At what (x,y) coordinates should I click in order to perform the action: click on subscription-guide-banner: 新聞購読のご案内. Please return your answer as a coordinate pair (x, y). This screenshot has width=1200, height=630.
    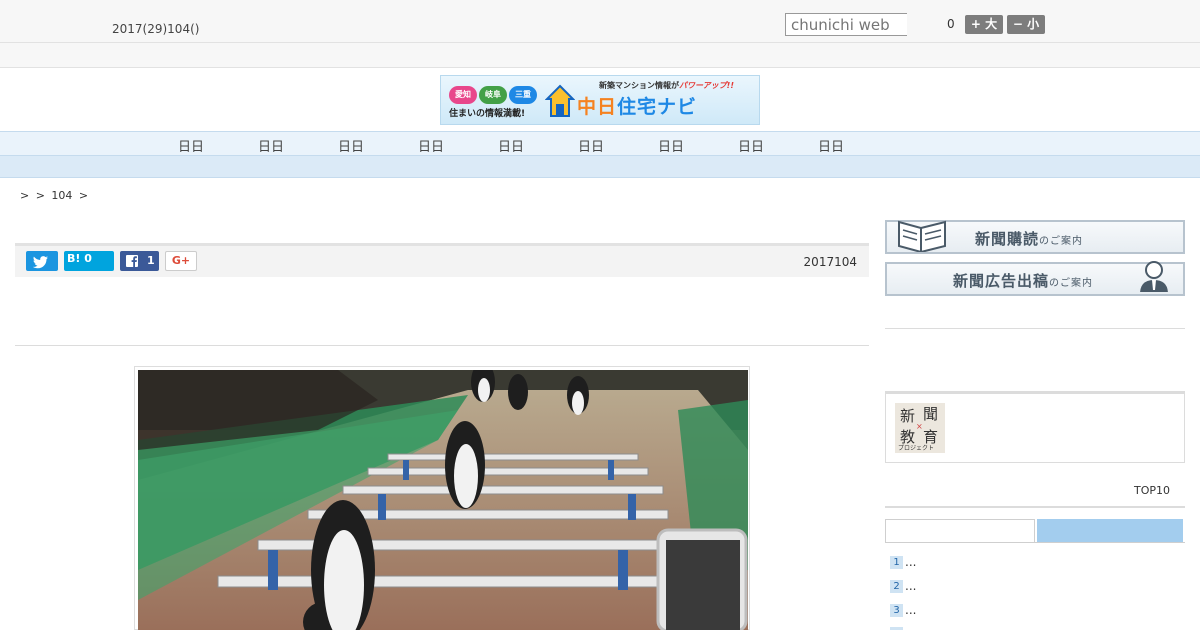
    Looking at the image, I should click on (1035, 237).